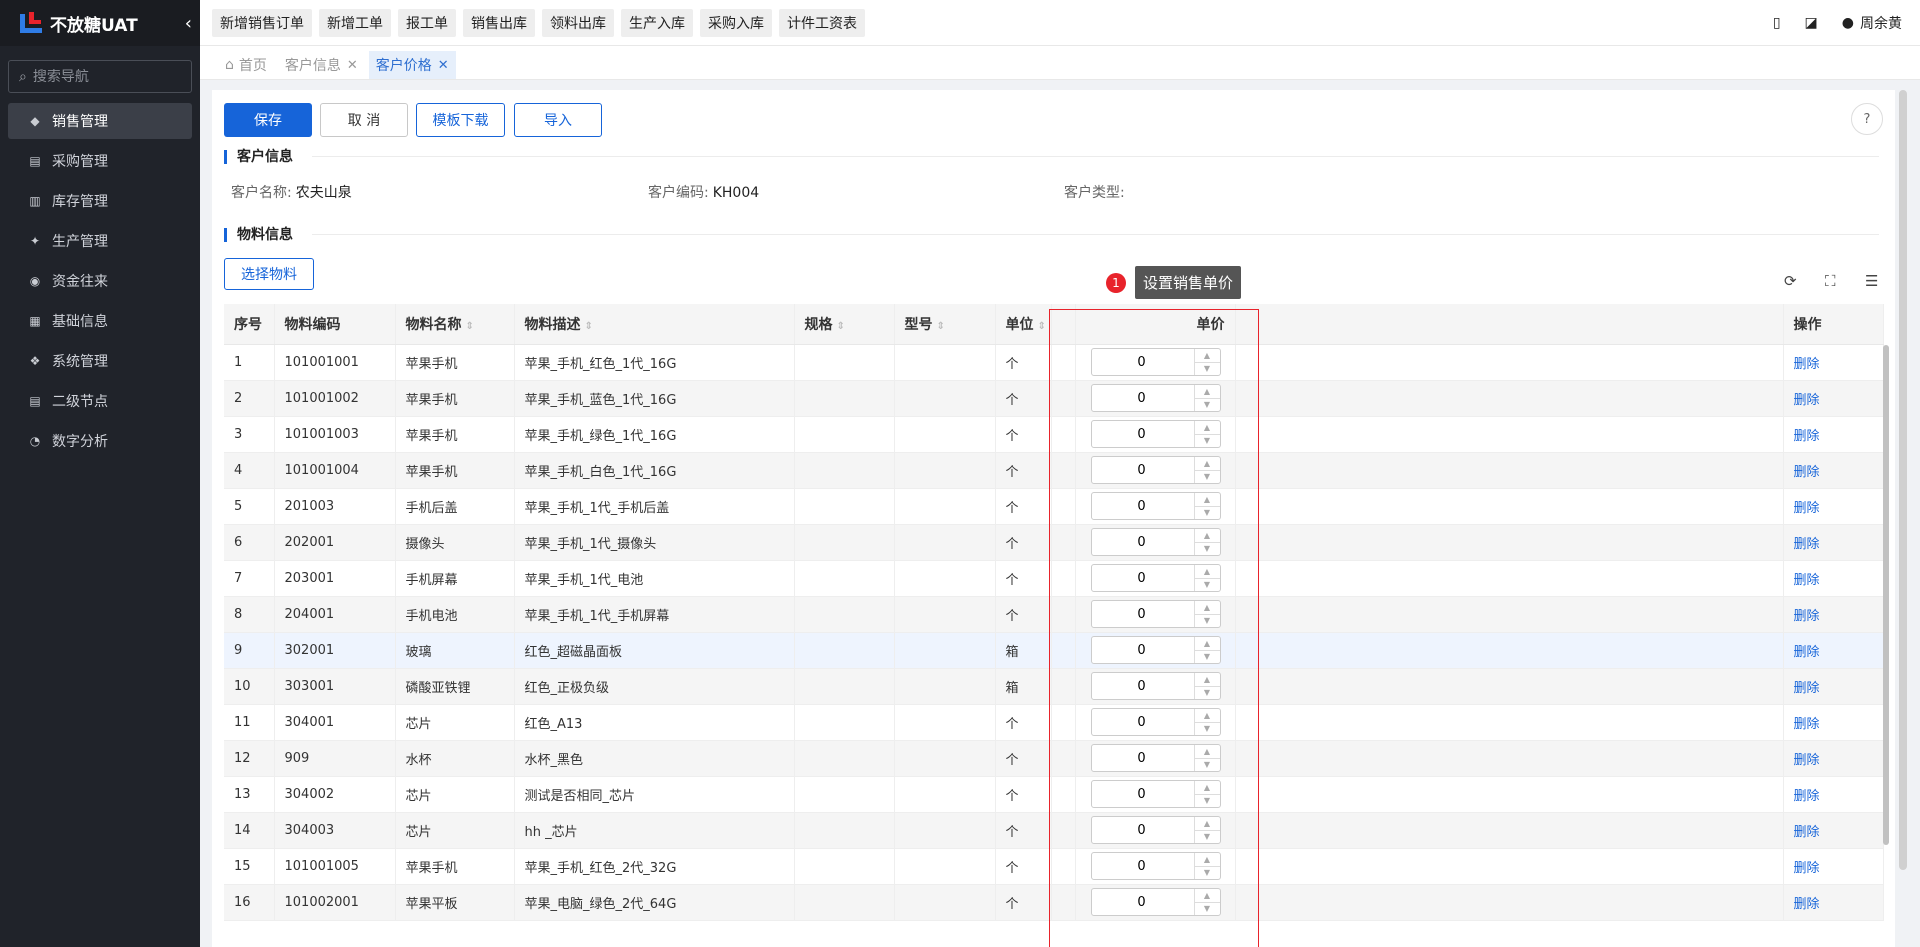 This screenshot has width=1920, height=947. What do you see at coordinates (188, 23) in the screenshot?
I see `collapse-sidebar-icon: ‹` at bounding box center [188, 23].